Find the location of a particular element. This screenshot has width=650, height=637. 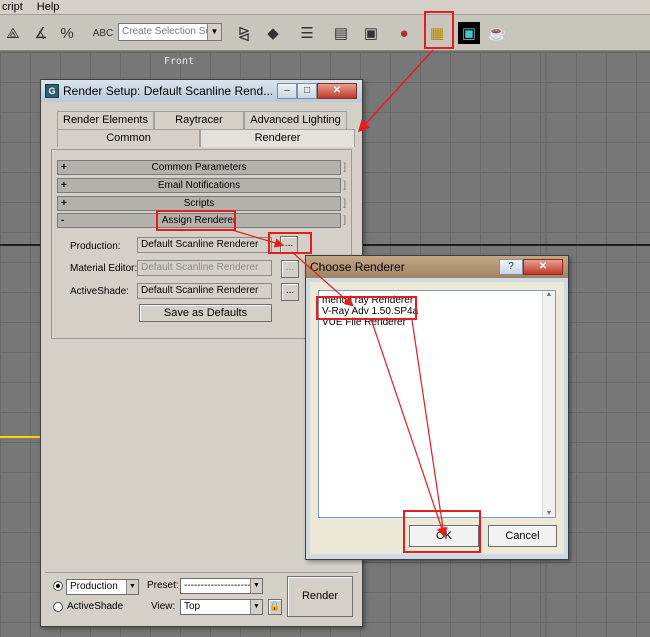

material-editor-renderer-field: Default Scanline Renderer is located at coordinates (204, 268).